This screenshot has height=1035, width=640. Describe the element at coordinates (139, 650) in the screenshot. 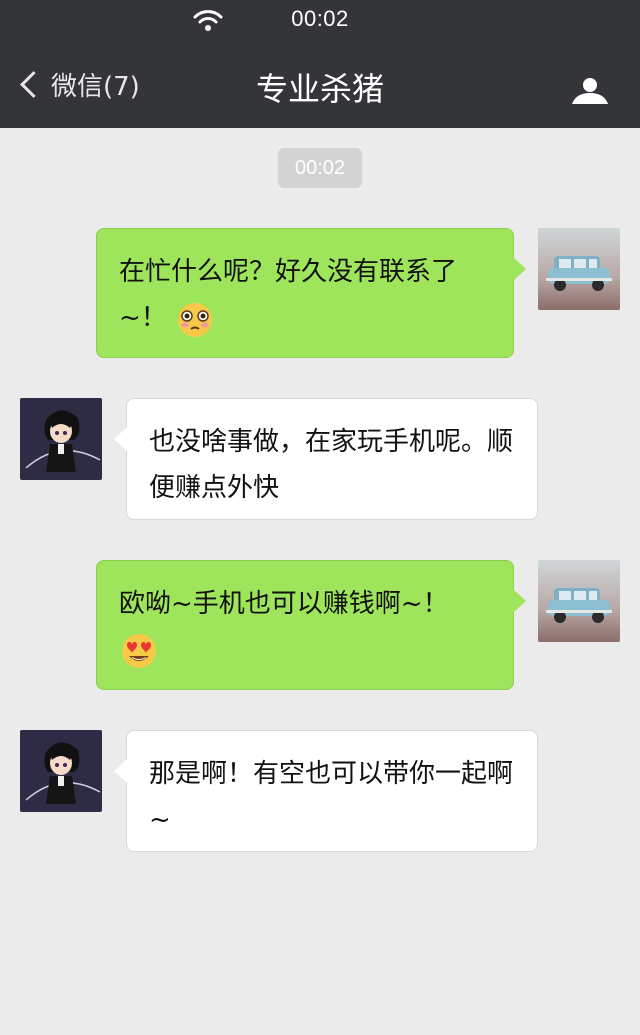

I see `heart-eyes-emoji` at that location.